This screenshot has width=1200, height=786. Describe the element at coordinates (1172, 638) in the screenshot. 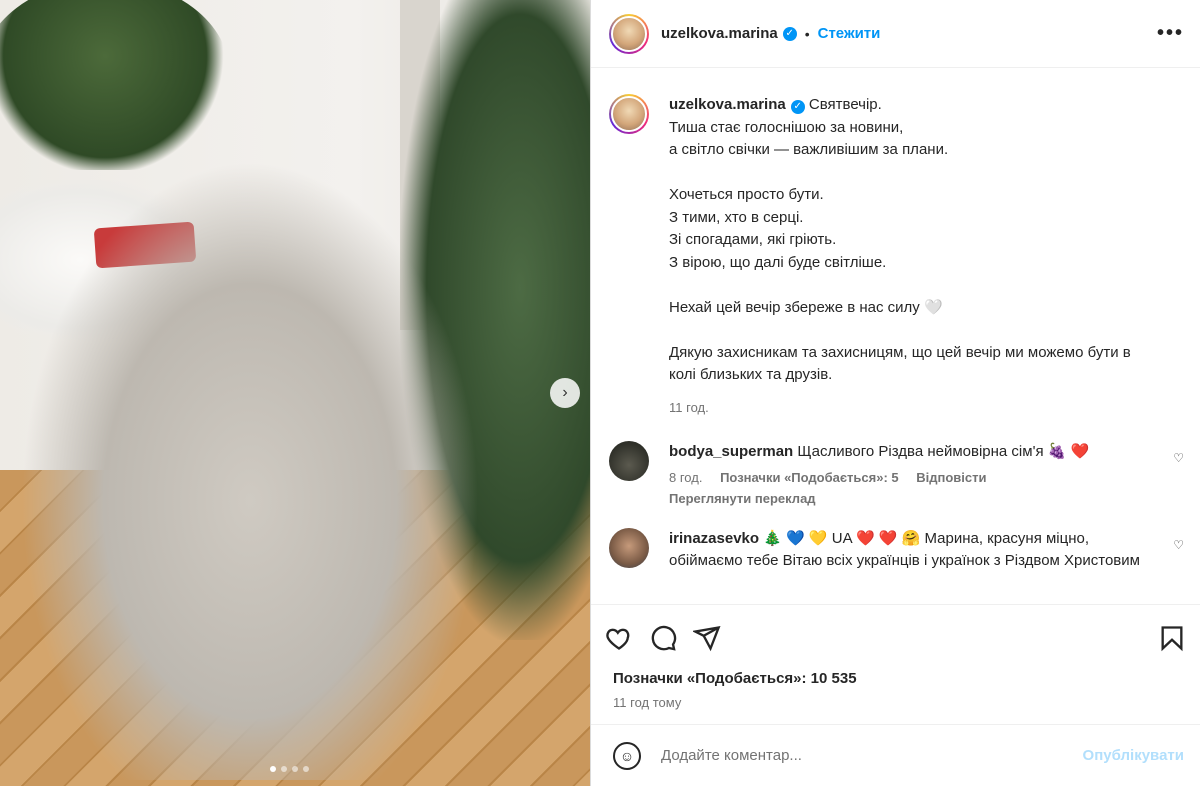

I see `bookmark-icon` at that location.